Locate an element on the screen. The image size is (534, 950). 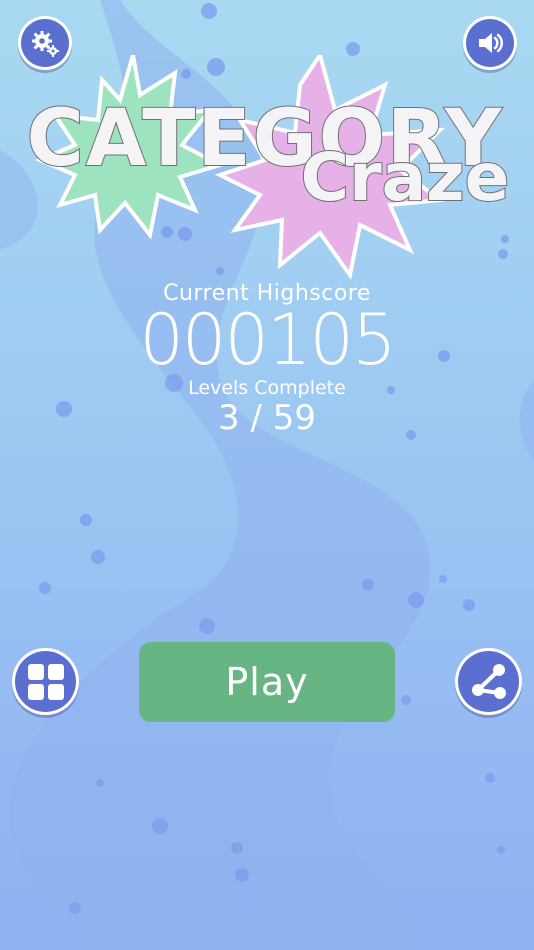
title-line2: Craze is located at coordinates (405, 177).